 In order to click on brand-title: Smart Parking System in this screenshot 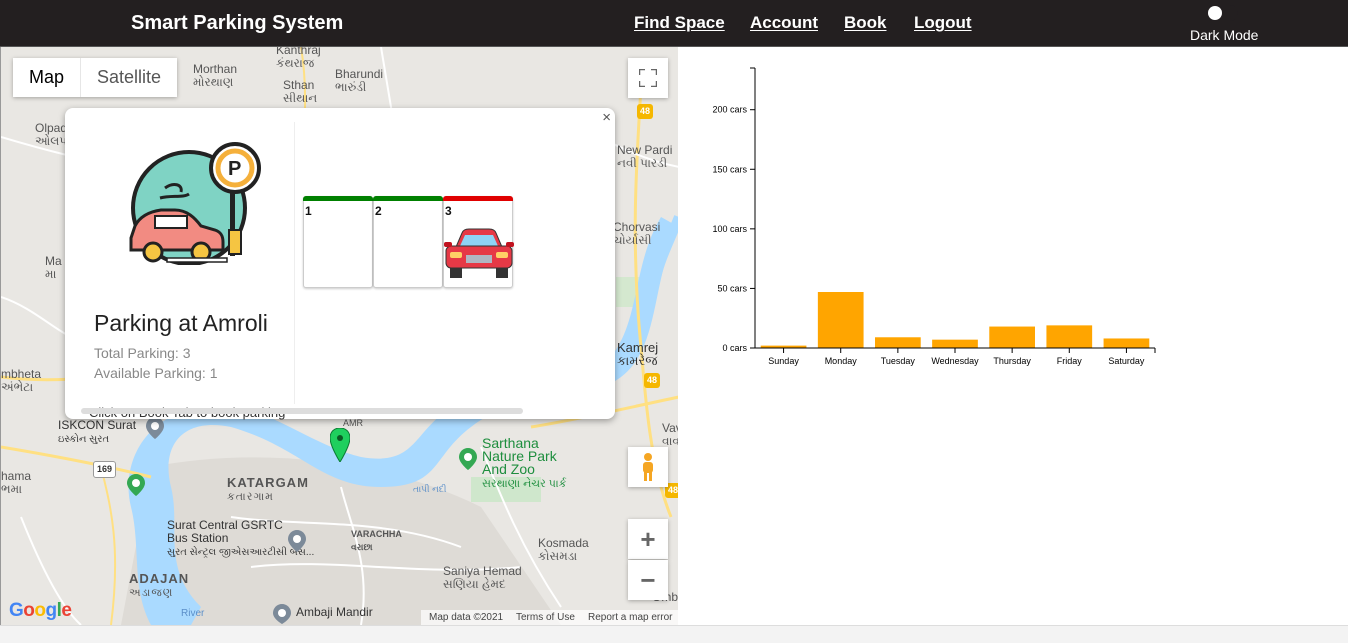, I will do `click(237, 23)`.